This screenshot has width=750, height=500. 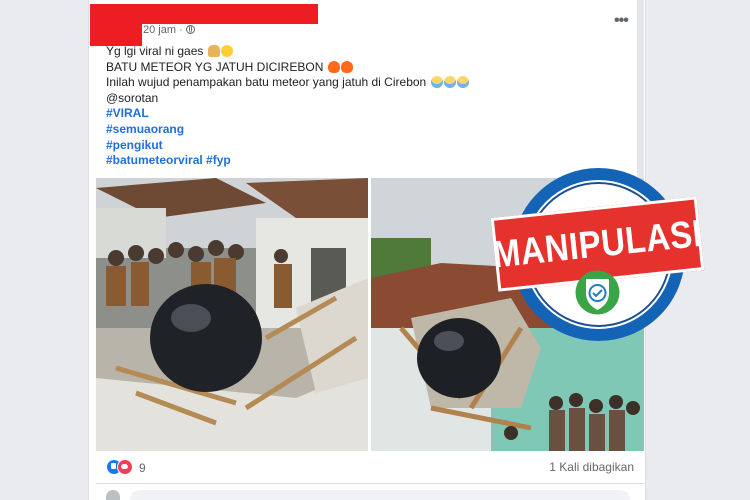 I want to click on hashtag-link: #VIRAL, so click(x=127, y=113).